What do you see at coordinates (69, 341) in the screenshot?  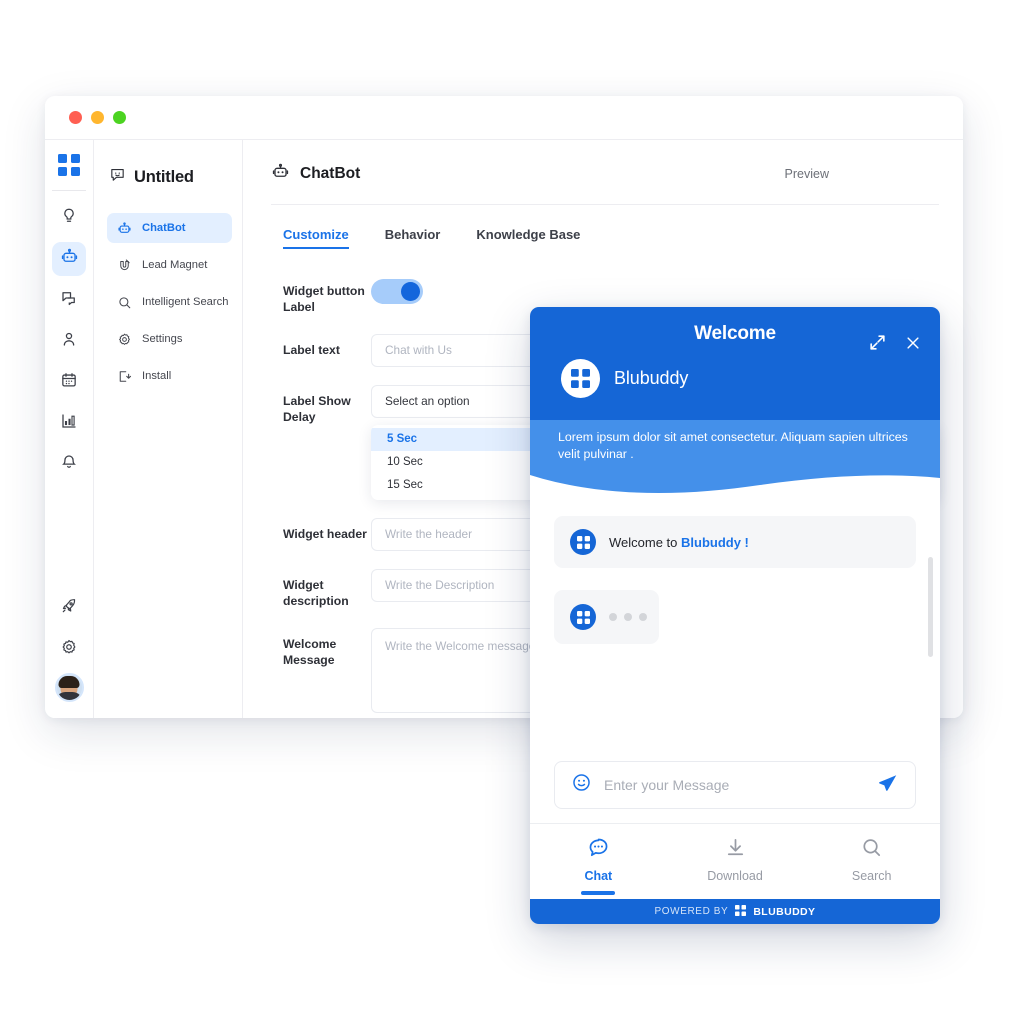 I see `rail-item-contacts` at bounding box center [69, 341].